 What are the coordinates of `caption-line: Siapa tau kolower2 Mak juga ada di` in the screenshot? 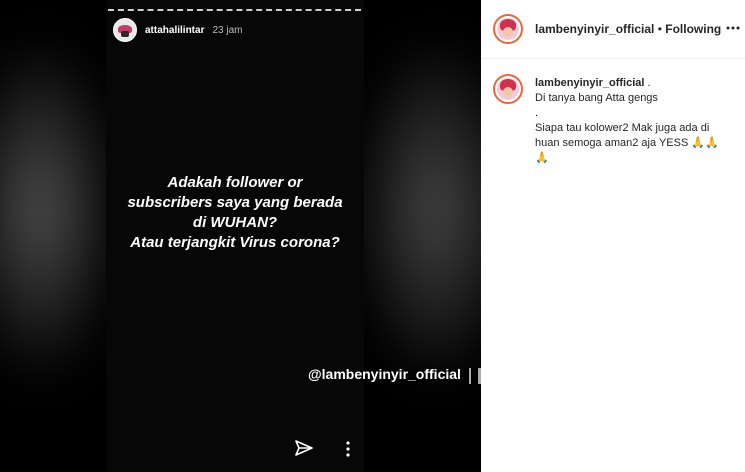 It's located at (622, 128).